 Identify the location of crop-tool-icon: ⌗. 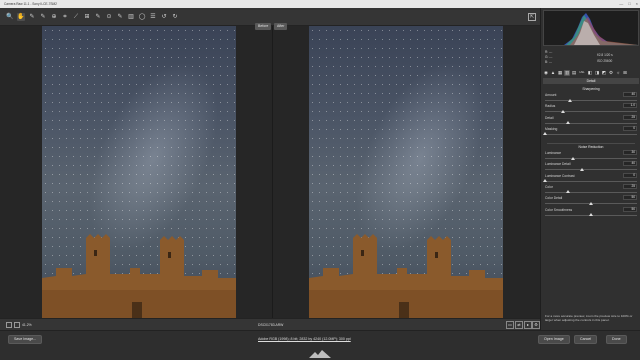
(65, 17).